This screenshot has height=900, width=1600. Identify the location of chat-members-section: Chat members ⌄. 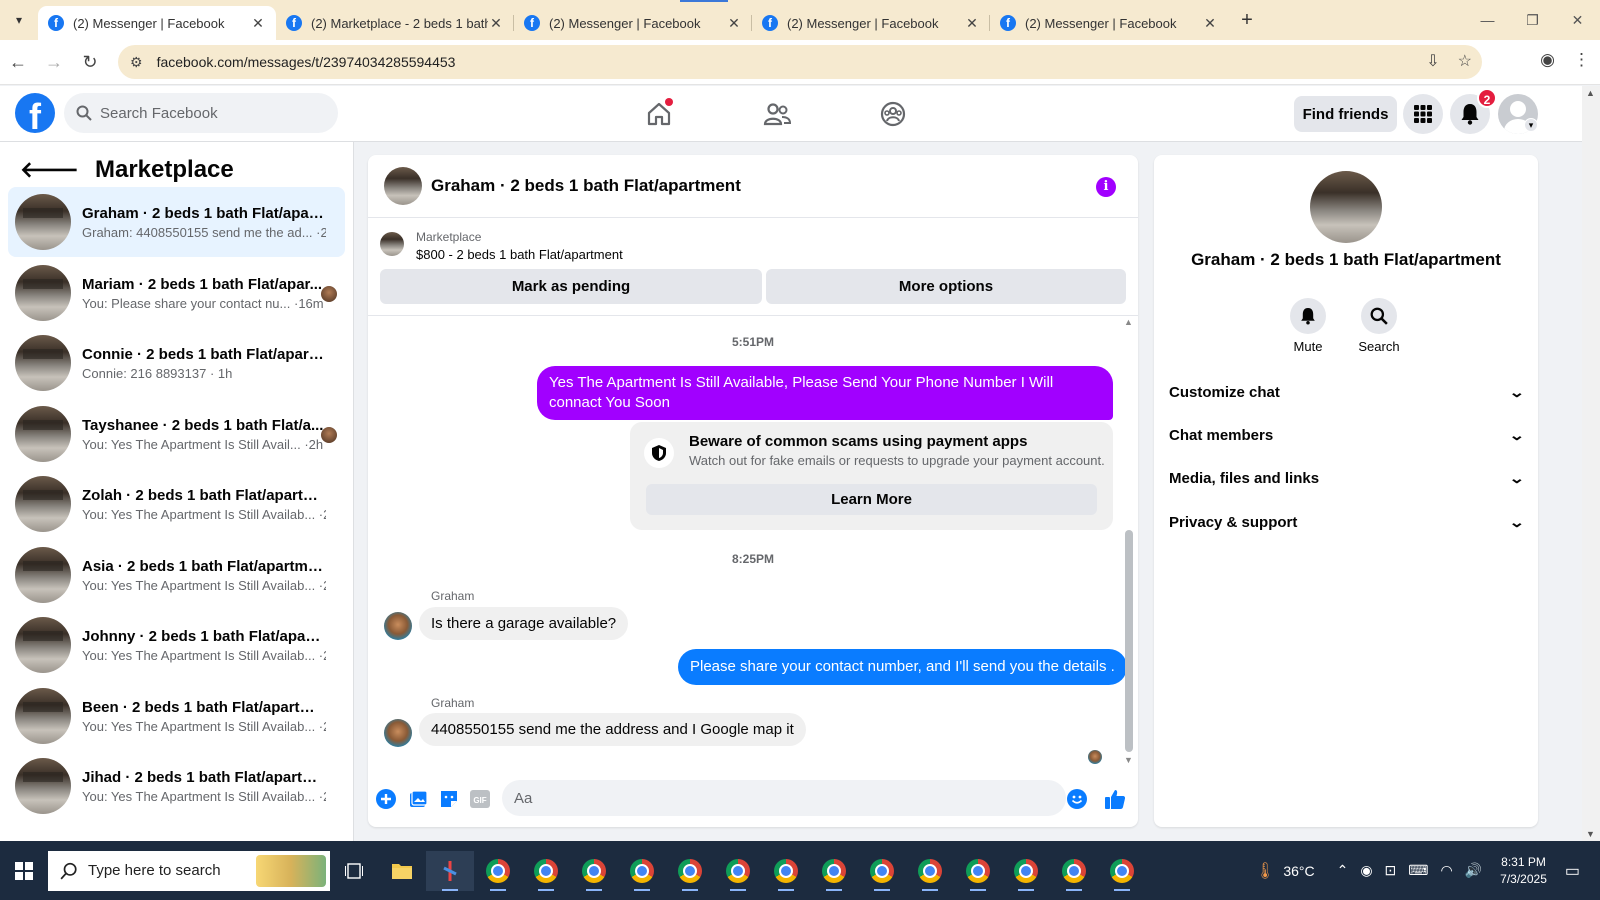
(1347, 435).